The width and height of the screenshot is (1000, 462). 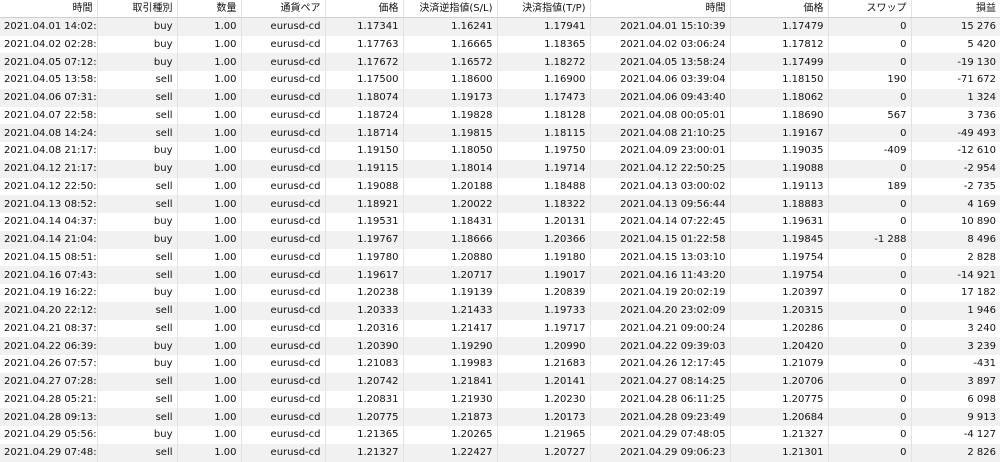 What do you see at coordinates (779, 399) in the screenshot?
I see `cell-close-price: 1.20775` at bounding box center [779, 399].